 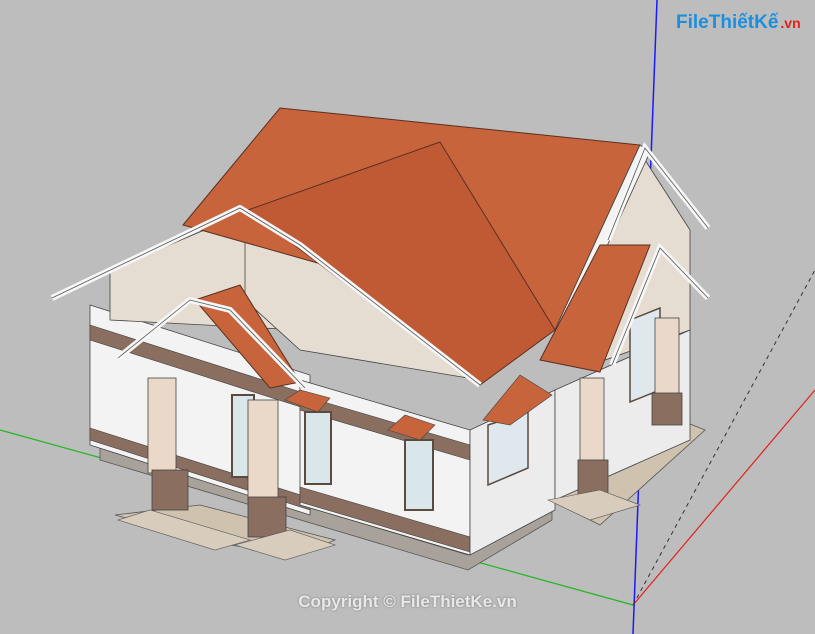 I want to click on logo-tld-text: .vn, so click(x=790, y=23).